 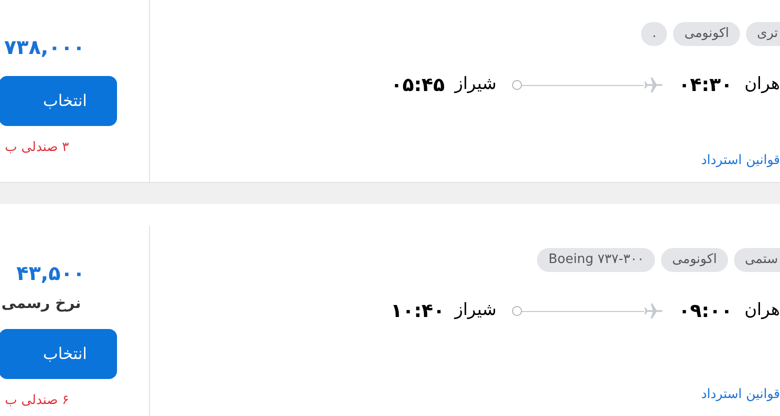 I want to click on price: ۴۳,۵۰۰, so click(x=50, y=273).